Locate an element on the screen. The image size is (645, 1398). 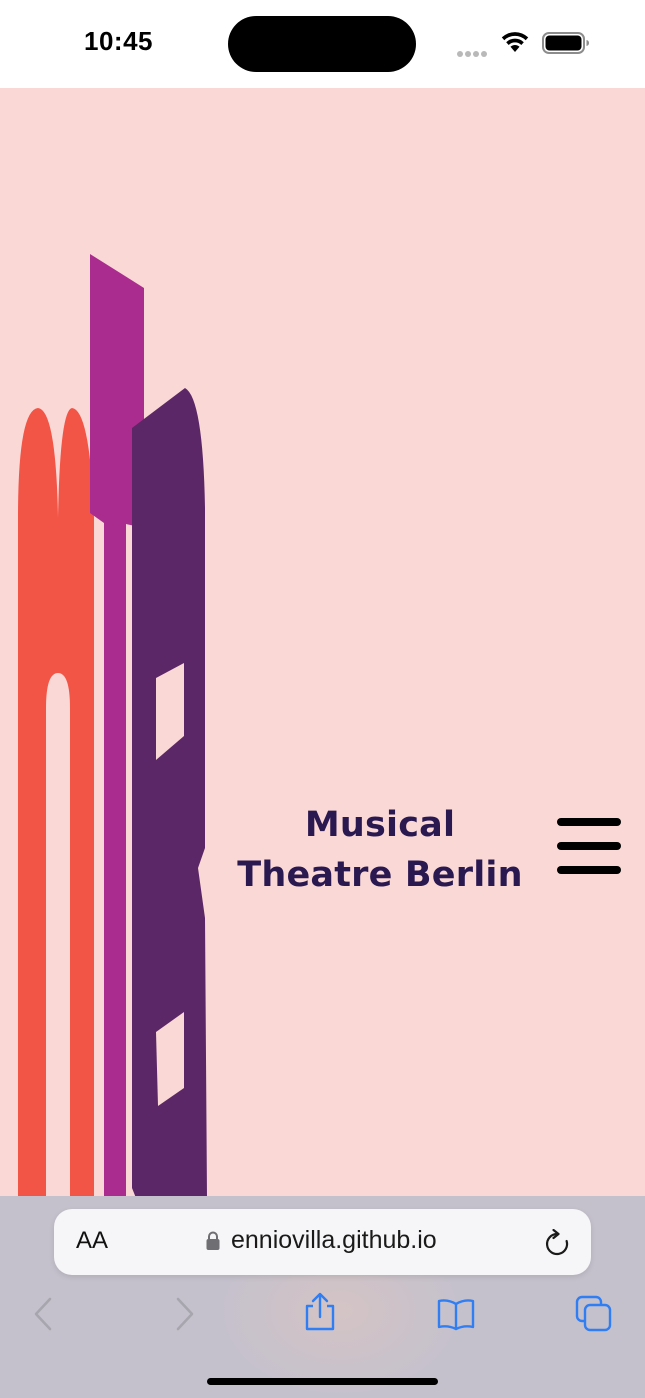
status-bar: 10:45 is located at coordinates (322, 44).